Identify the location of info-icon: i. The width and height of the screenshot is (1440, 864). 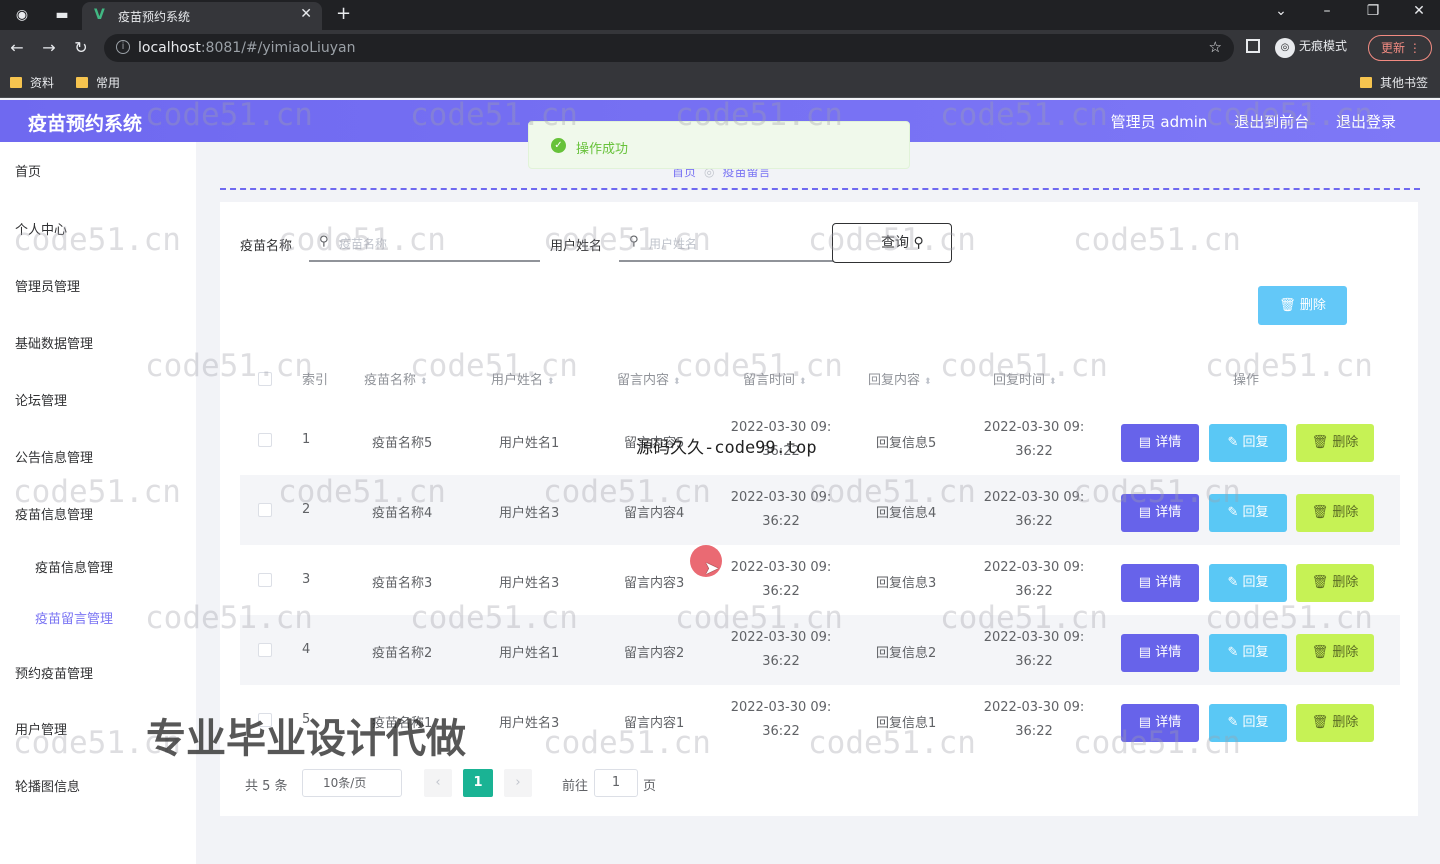
(123, 47).